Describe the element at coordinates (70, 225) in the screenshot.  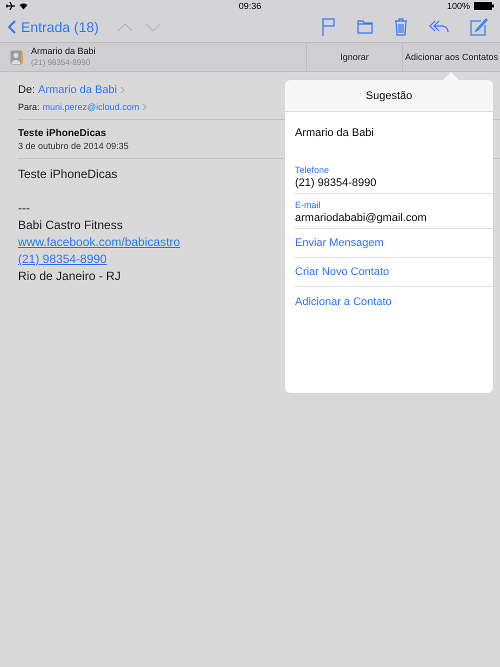
I see `body-text: Babi Castro Fitness` at that location.